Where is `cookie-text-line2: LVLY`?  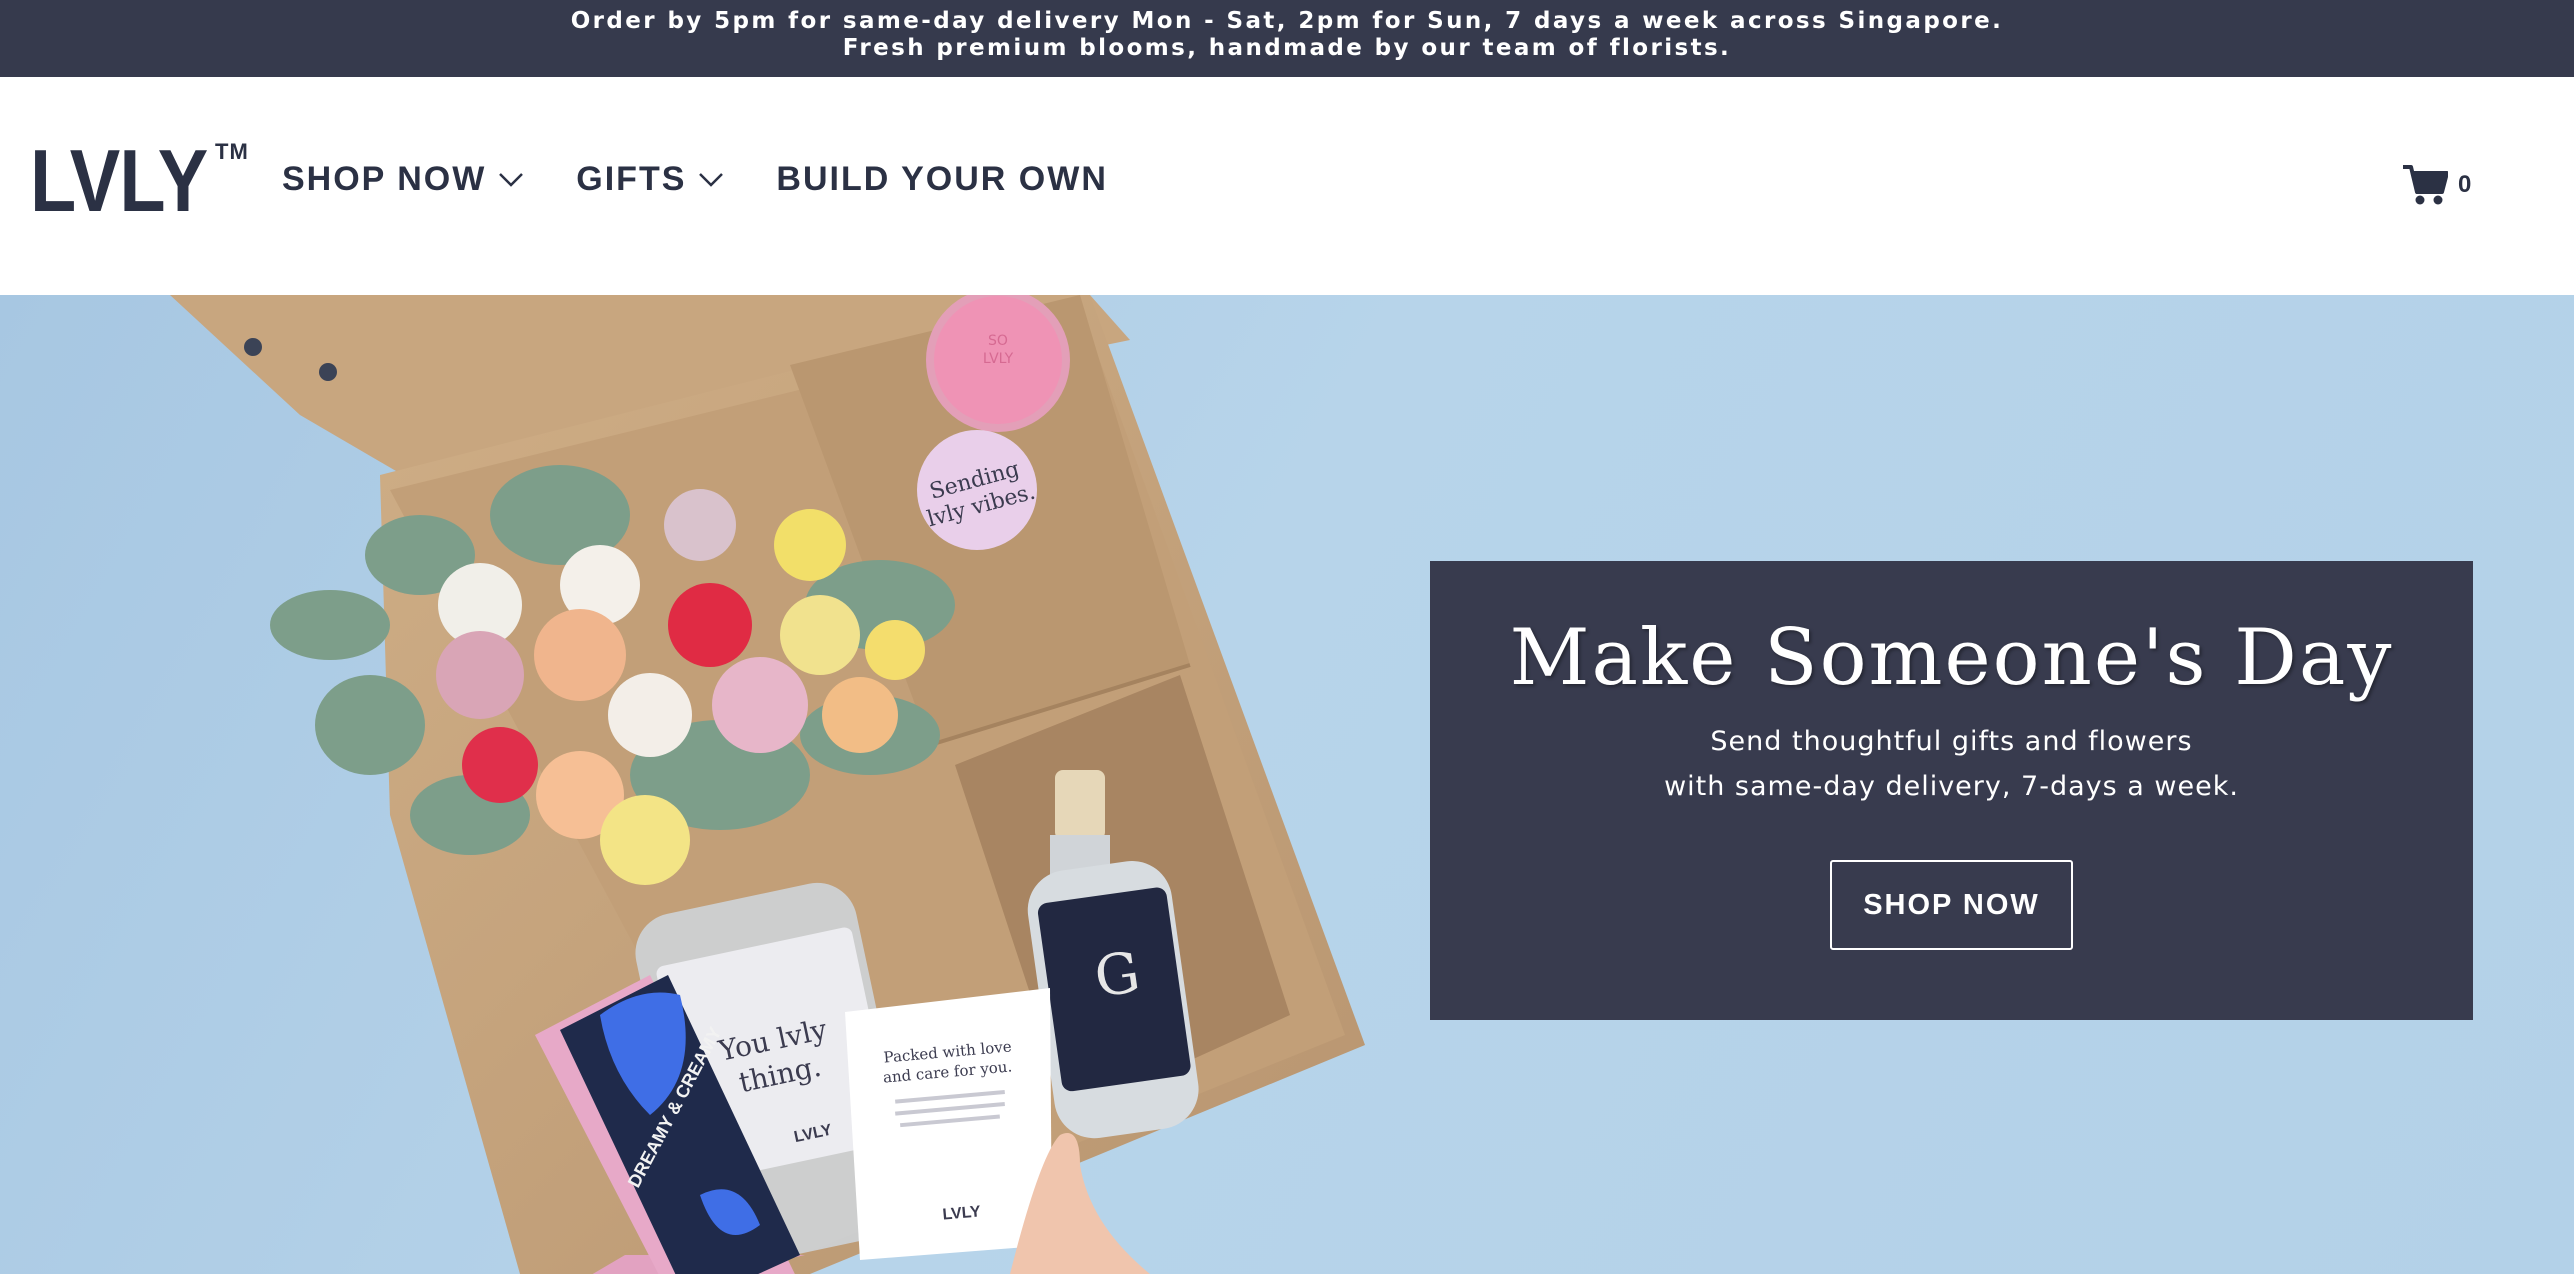
cookie-text-line2: LVLY is located at coordinates (998, 359).